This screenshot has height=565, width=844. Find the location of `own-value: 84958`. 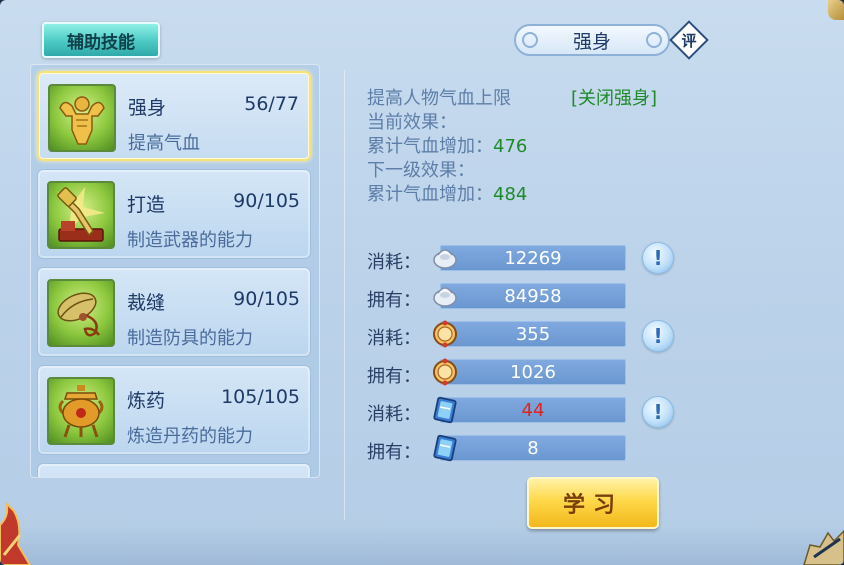

own-value: 84958 is located at coordinates (533, 296).